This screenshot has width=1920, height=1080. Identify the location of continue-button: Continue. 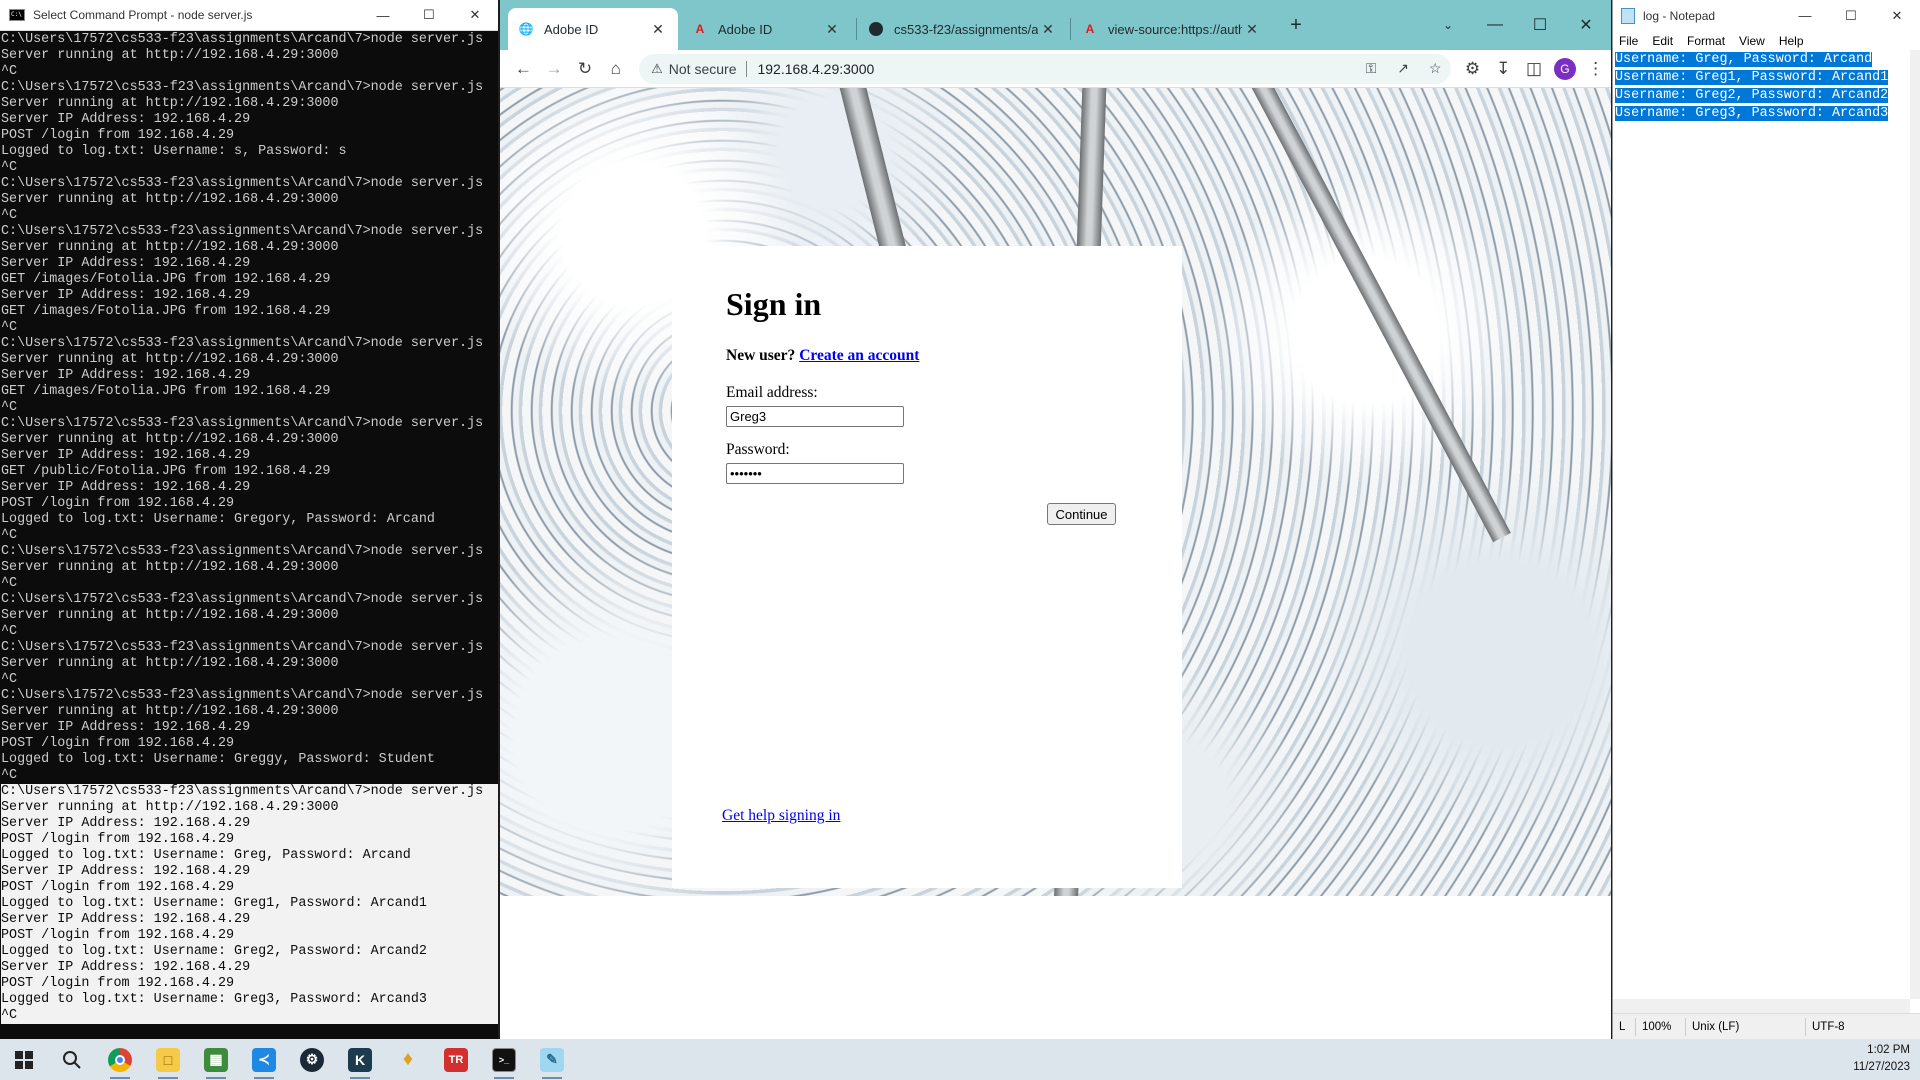
(1081, 514).